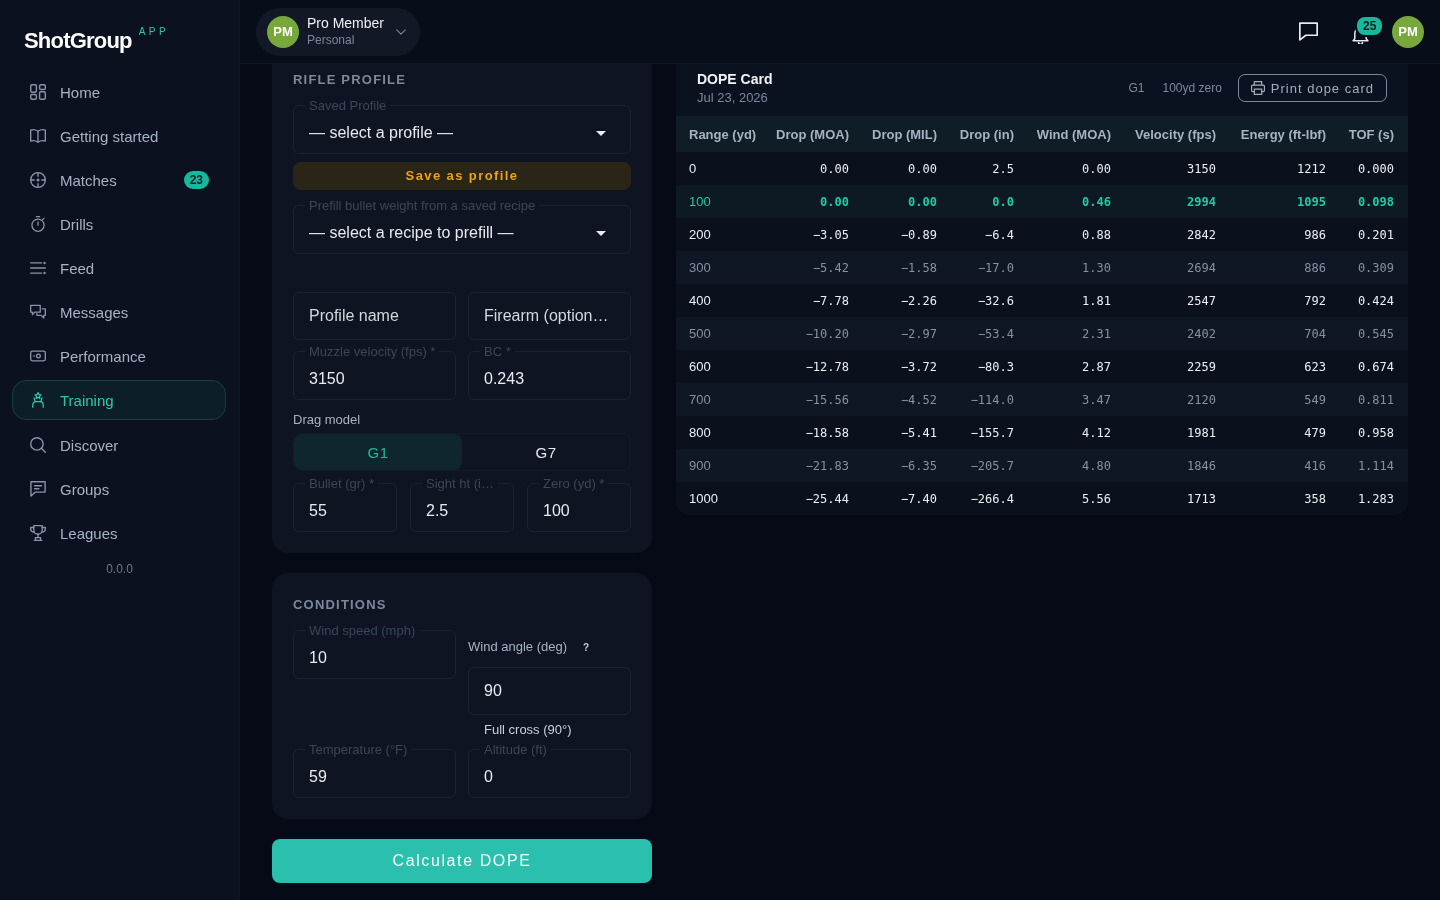 This screenshot has height=900, width=1440. I want to click on text-input: Profile name, so click(373, 316).